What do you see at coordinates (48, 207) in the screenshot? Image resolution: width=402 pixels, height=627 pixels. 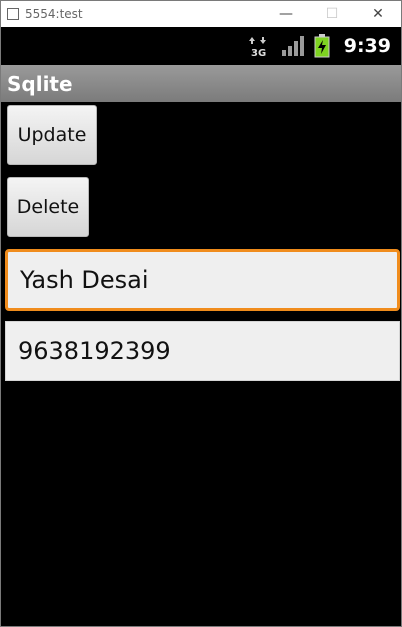 I see `delete-button: Delete` at bounding box center [48, 207].